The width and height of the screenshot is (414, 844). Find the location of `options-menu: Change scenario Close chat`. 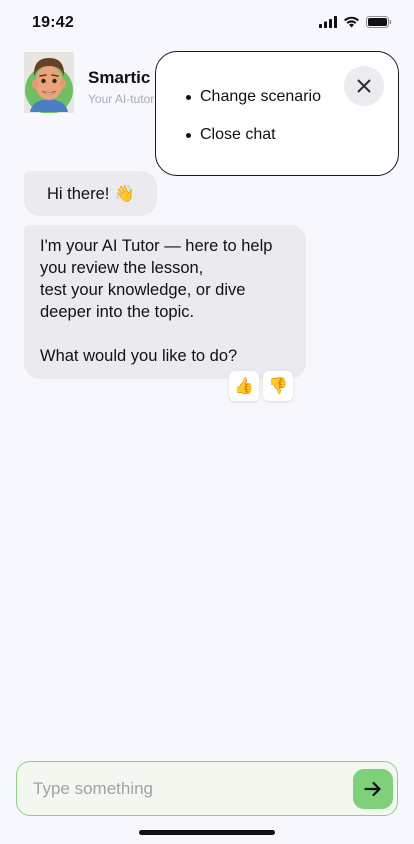

options-menu: Change scenario Close chat is located at coordinates (277, 113).